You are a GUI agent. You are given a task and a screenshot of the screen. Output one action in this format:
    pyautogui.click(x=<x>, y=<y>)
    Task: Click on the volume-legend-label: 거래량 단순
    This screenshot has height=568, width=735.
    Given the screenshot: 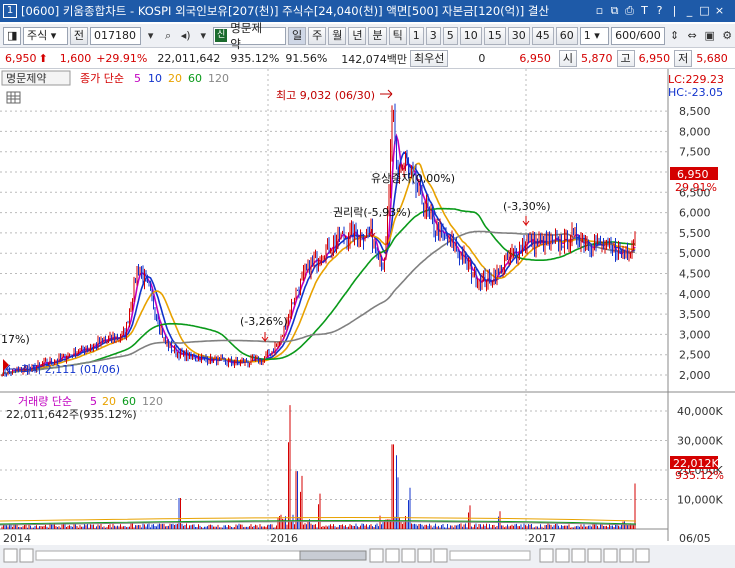 What is the action you would take?
    pyautogui.click(x=45, y=401)
    